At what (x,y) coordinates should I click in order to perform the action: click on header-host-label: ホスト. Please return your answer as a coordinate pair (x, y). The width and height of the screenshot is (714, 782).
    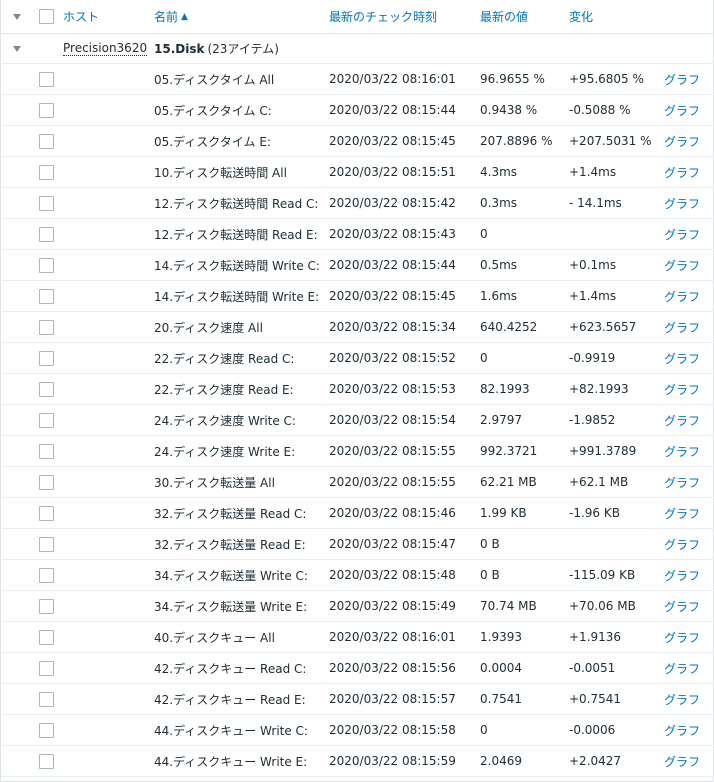
    Looking at the image, I should click on (81, 16).